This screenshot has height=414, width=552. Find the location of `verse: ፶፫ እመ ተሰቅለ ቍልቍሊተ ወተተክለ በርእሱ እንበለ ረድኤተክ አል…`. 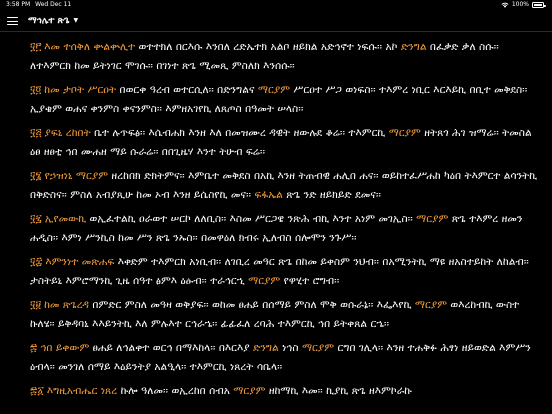

verse: ፶፫ እመ ተሰቅለ ቍልቍሊተ ወተተክለ በርእሱ እንበለ ረድኤተክ አል… is located at coordinates (285, 57).